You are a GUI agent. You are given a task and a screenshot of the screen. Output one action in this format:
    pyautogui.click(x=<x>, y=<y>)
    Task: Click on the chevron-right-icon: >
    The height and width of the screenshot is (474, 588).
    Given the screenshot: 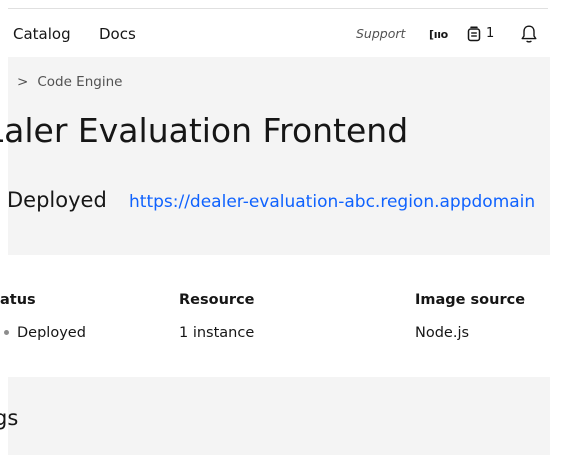 What is the action you would take?
    pyautogui.click(x=23, y=82)
    